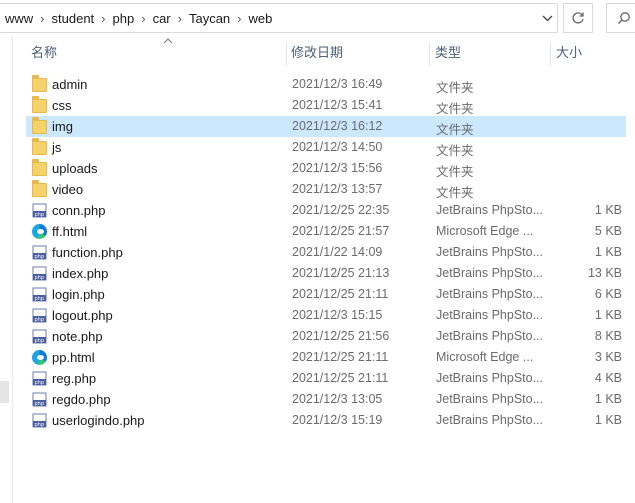  I want to click on file-name: video, so click(68, 189).